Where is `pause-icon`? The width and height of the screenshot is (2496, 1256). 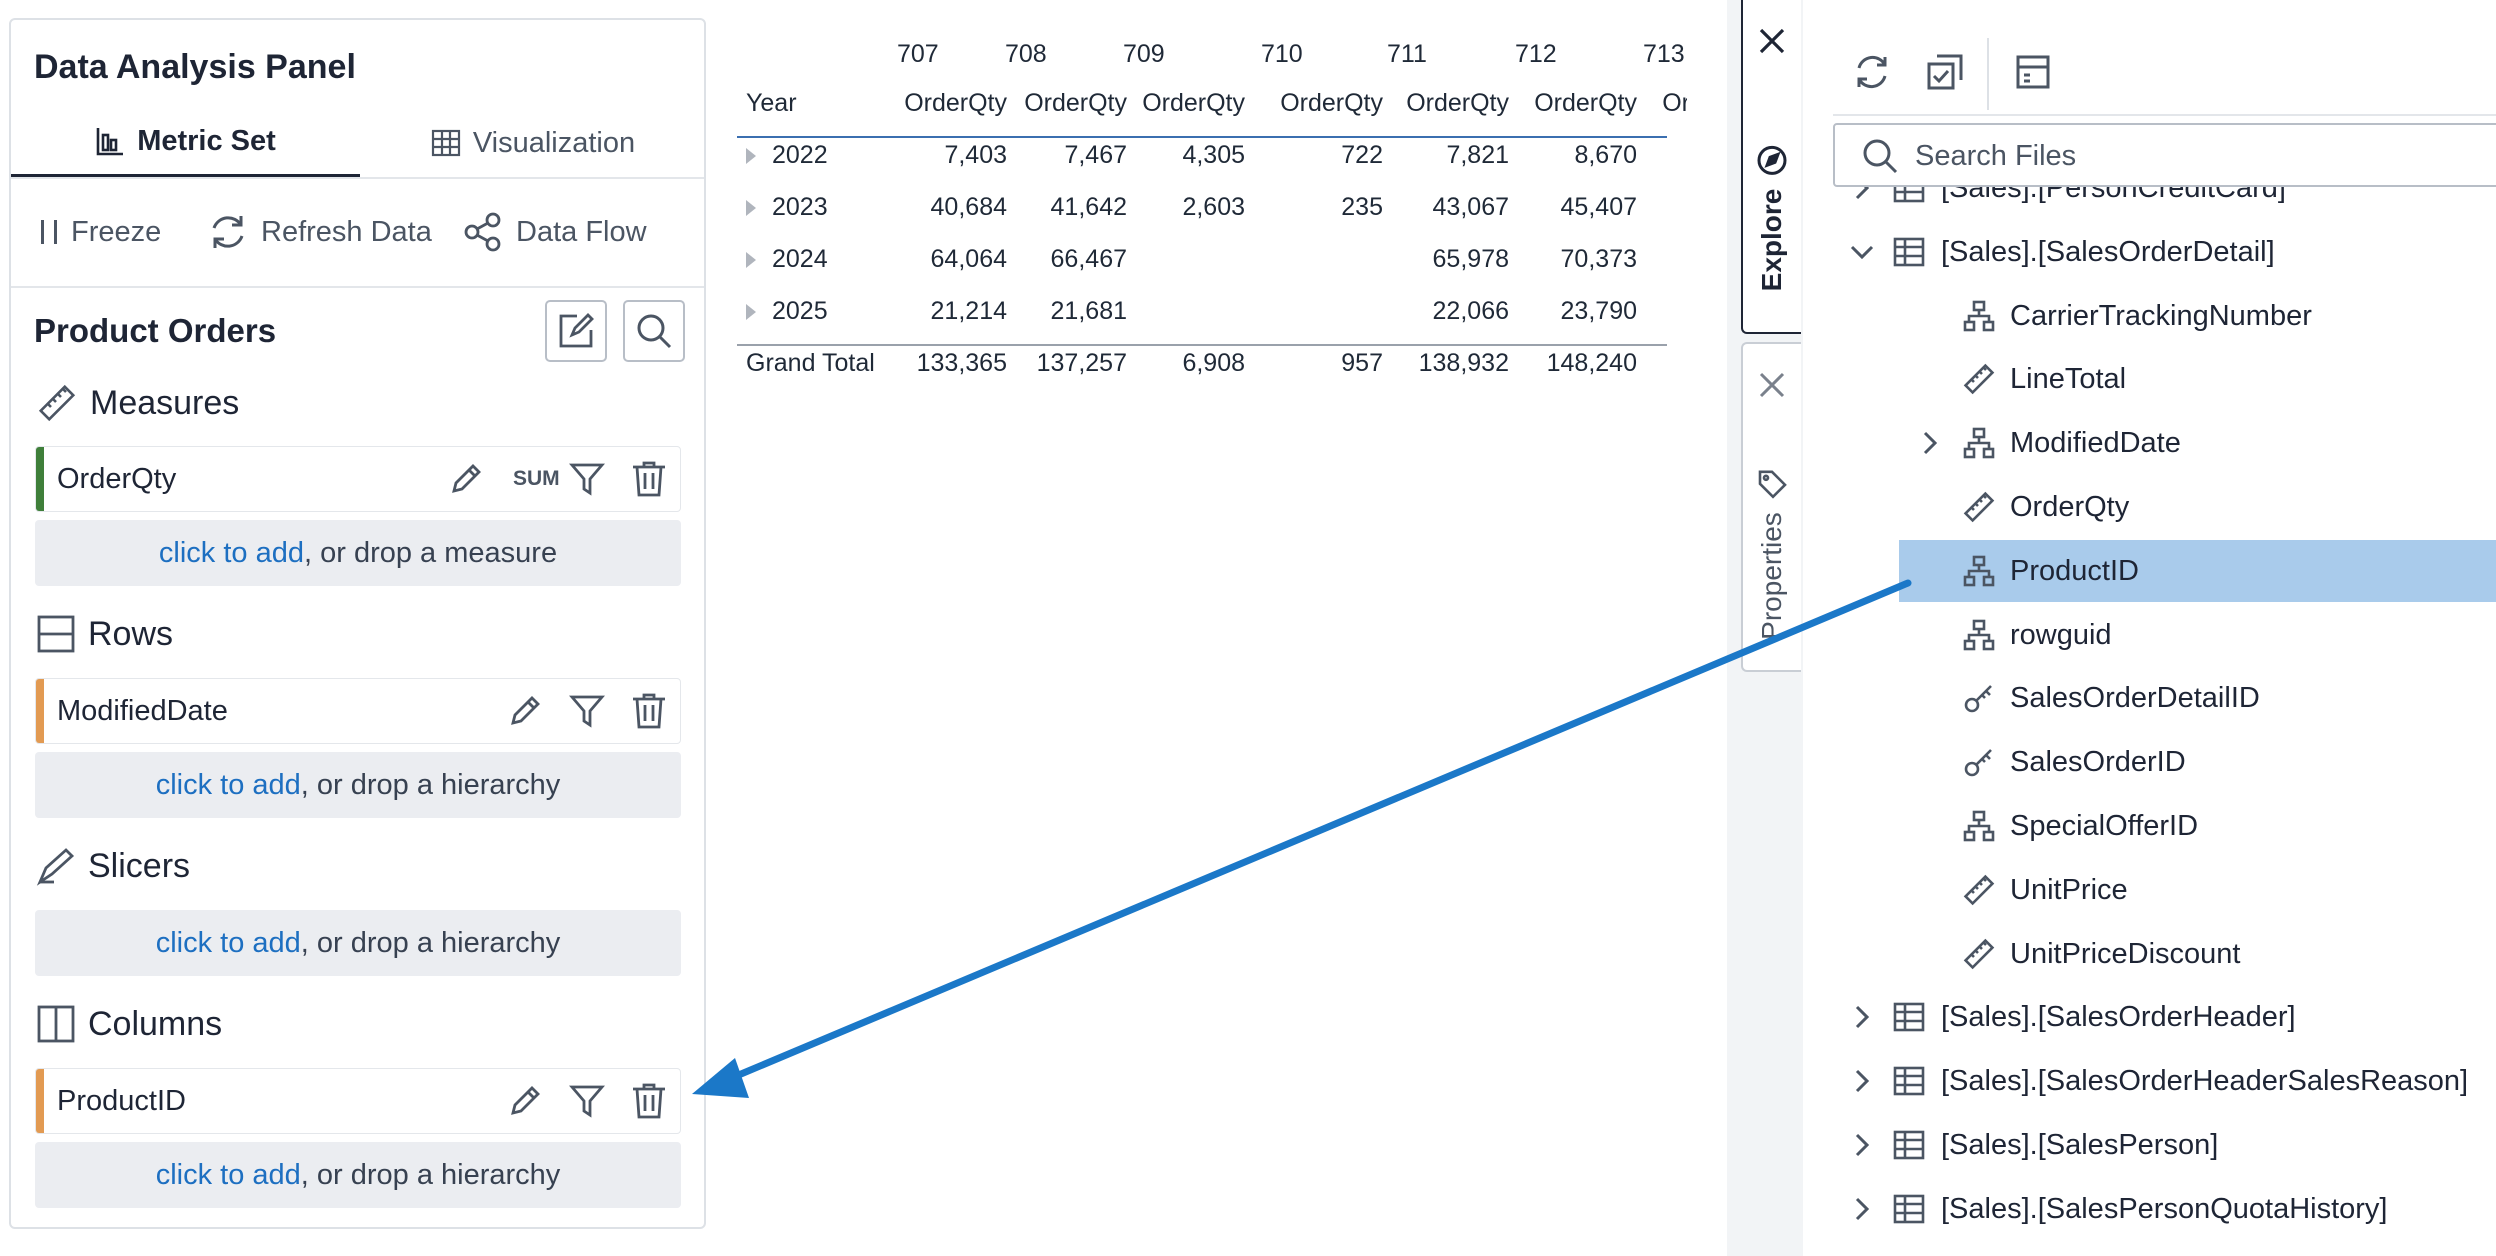
pause-icon is located at coordinates (49, 232).